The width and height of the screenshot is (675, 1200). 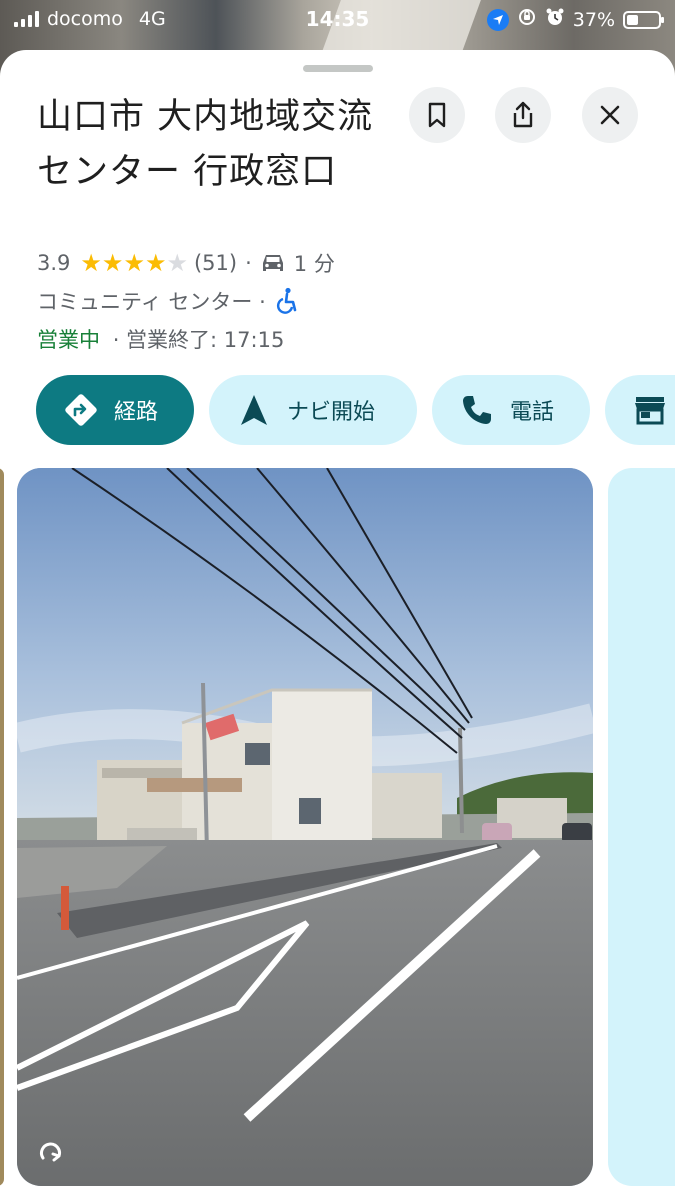 I want to click on bookmark-icon, so click(x=437, y=115).